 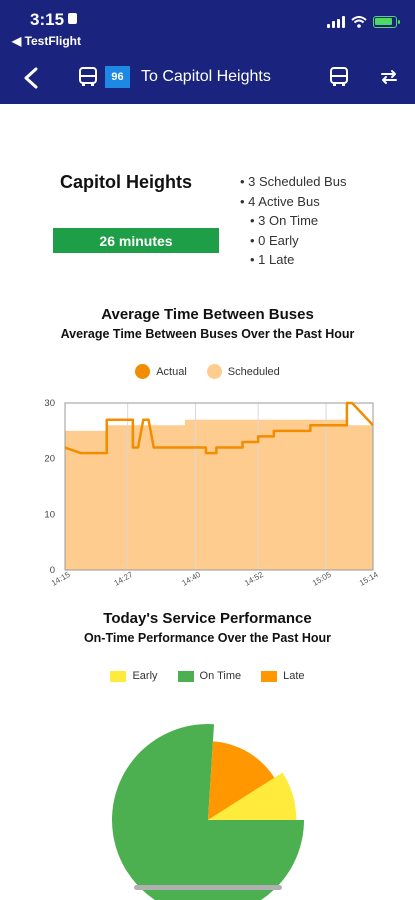 I want to click on performance-legend: Early On Time Late, so click(x=207, y=676).